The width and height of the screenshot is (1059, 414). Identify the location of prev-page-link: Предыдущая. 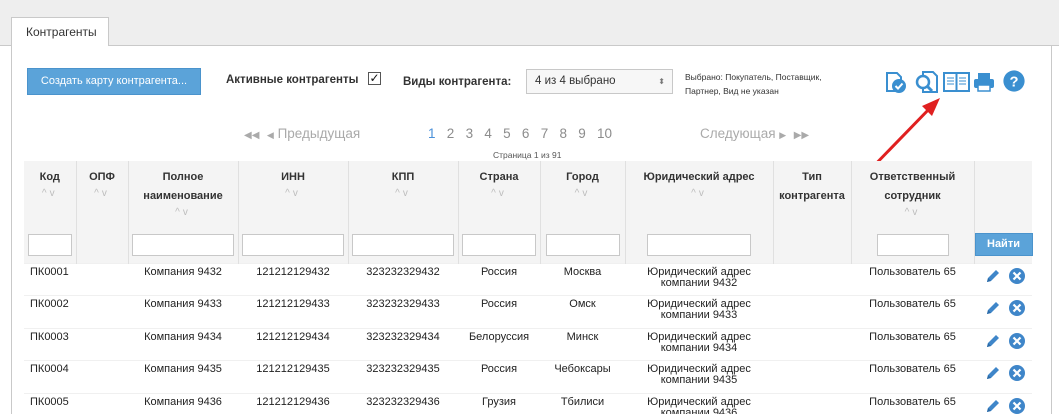
(319, 133).